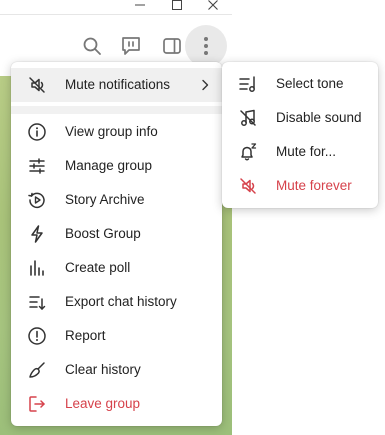  Describe the element at coordinates (37, 336) in the screenshot. I see `report-icon` at that location.